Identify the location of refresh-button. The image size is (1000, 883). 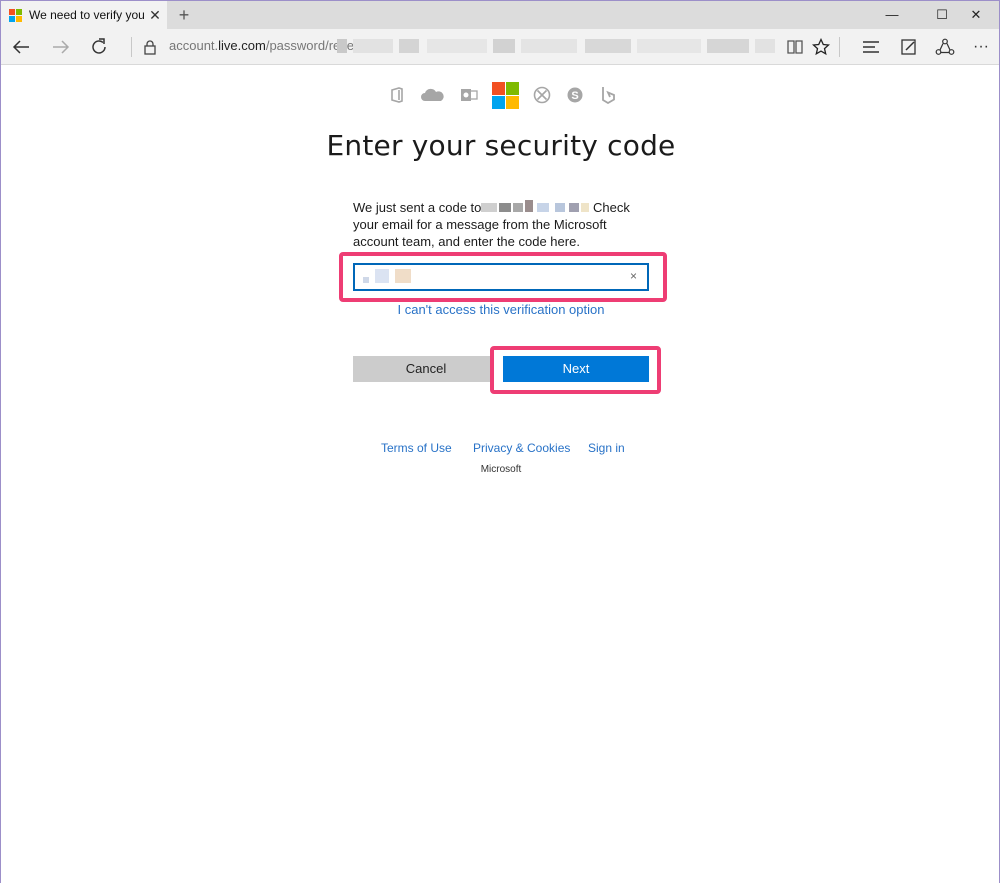
(99, 47).